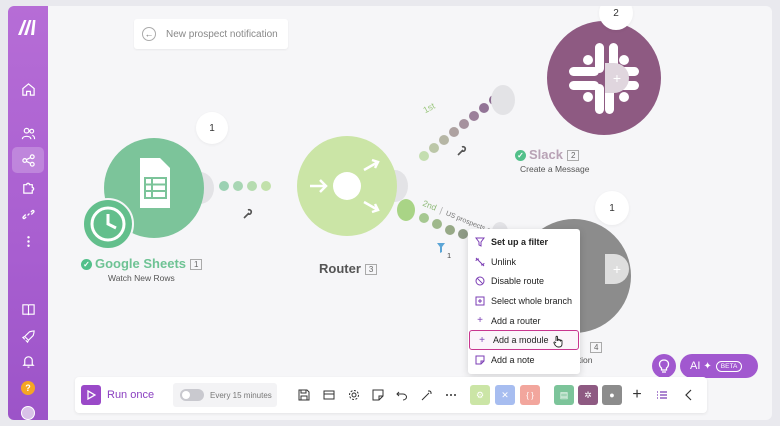 This screenshot has height=426, width=780. Describe the element at coordinates (28, 241) in the screenshot. I see `sidebar-item-more` at that location.